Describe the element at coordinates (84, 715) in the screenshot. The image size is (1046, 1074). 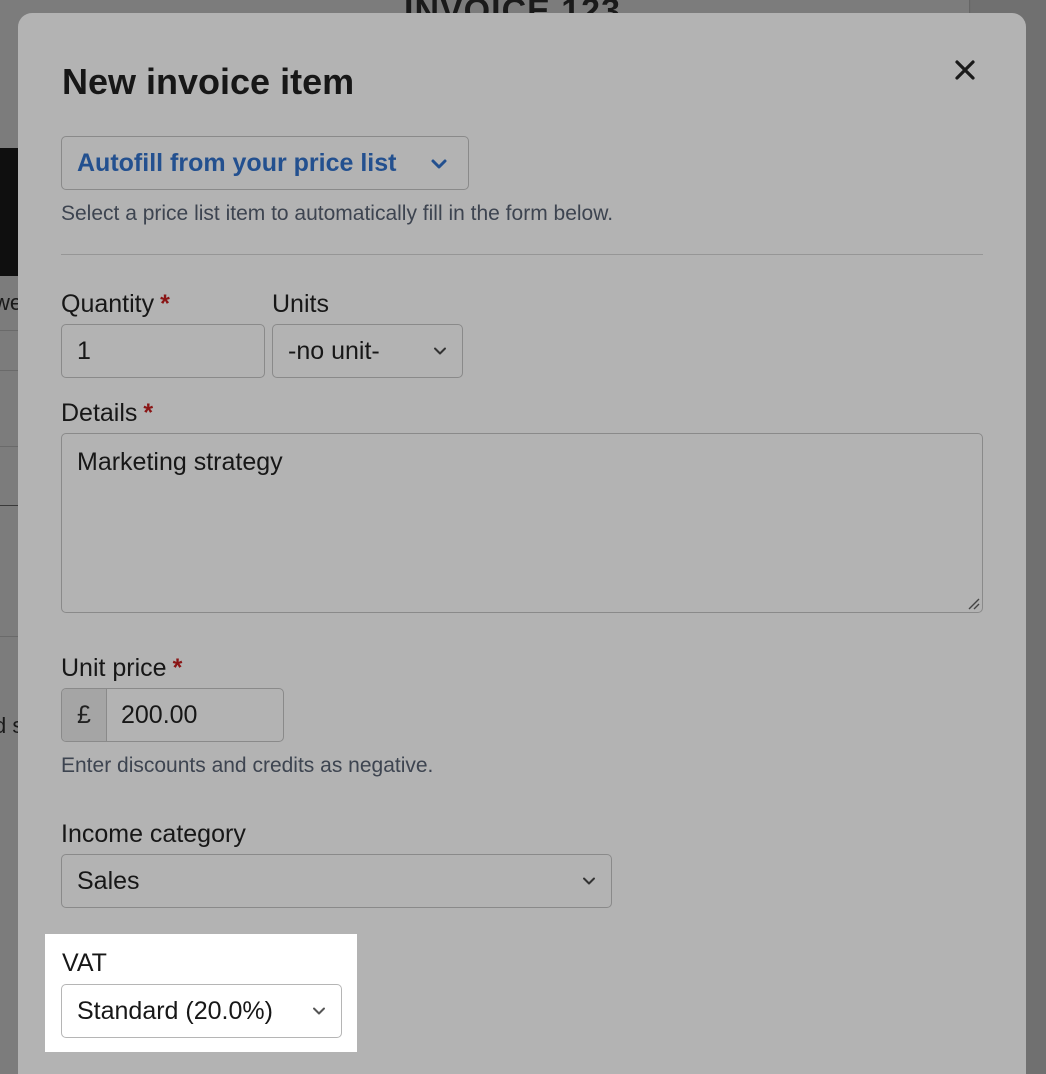
I see `currency-symbol: £` at that location.